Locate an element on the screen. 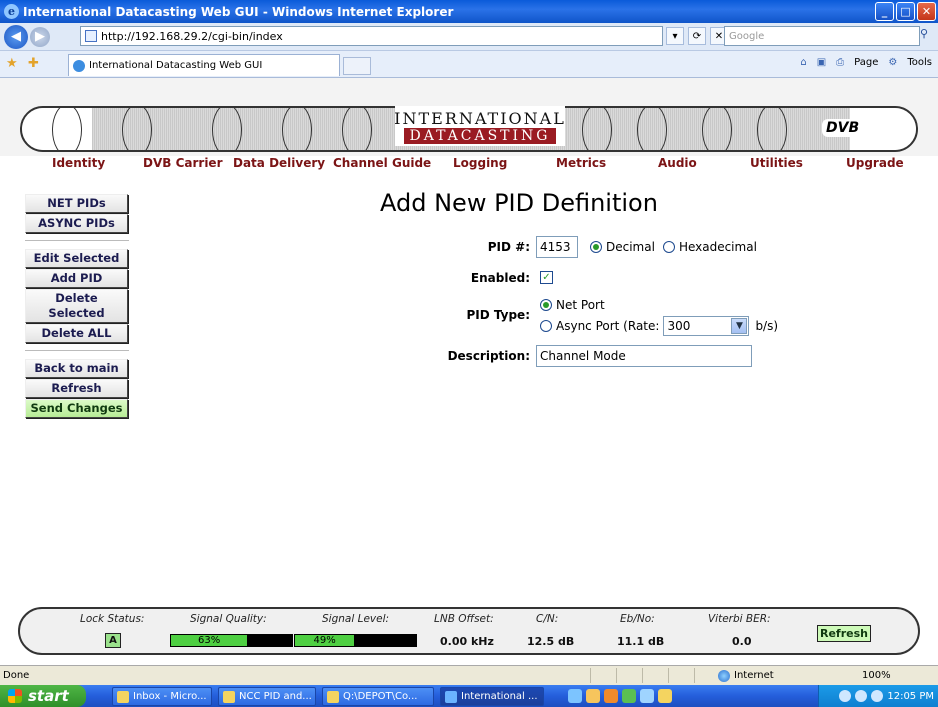 This screenshot has height=707, width=938. net-port-radio is located at coordinates (546, 305).